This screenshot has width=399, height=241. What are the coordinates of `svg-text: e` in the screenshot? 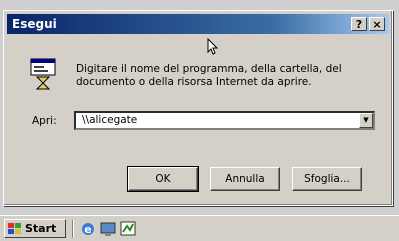 It's located at (87, 229).